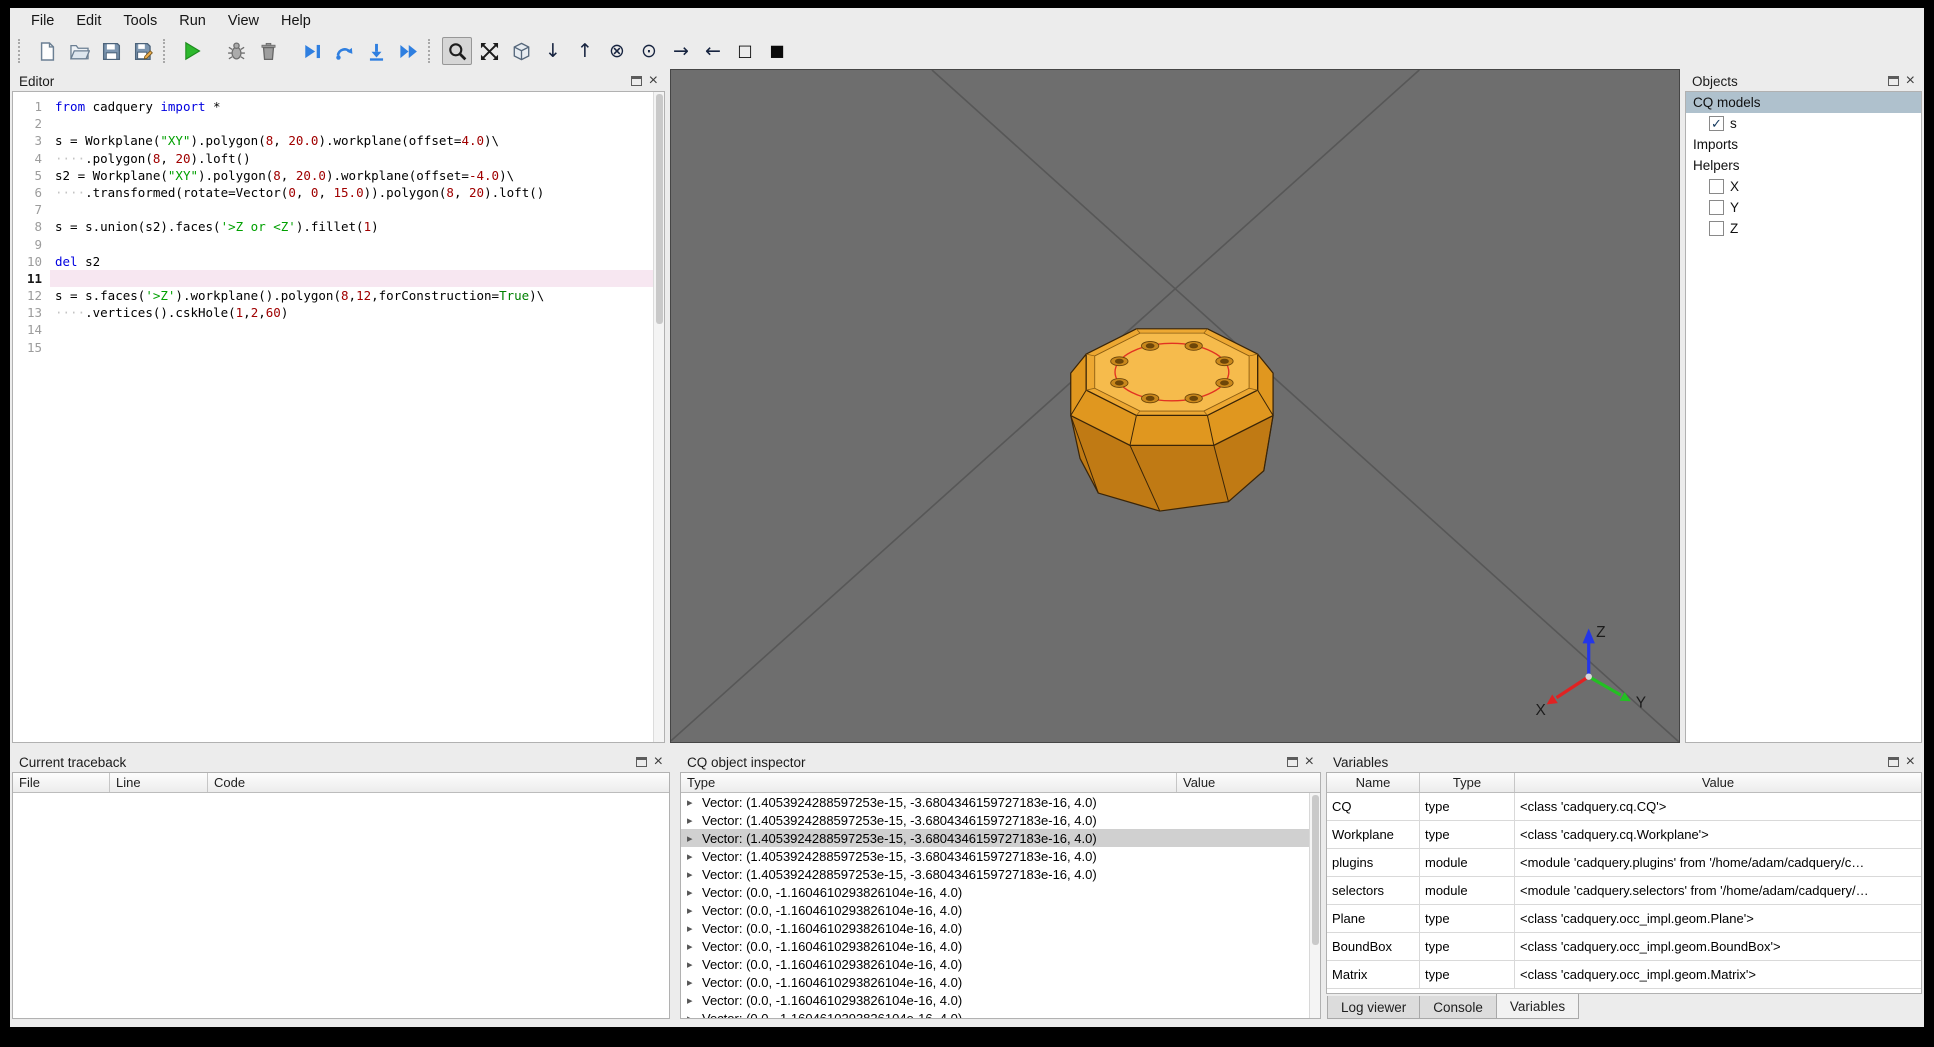  What do you see at coordinates (296, 21) in the screenshot?
I see `menu-help: Help` at bounding box center [296, 21].